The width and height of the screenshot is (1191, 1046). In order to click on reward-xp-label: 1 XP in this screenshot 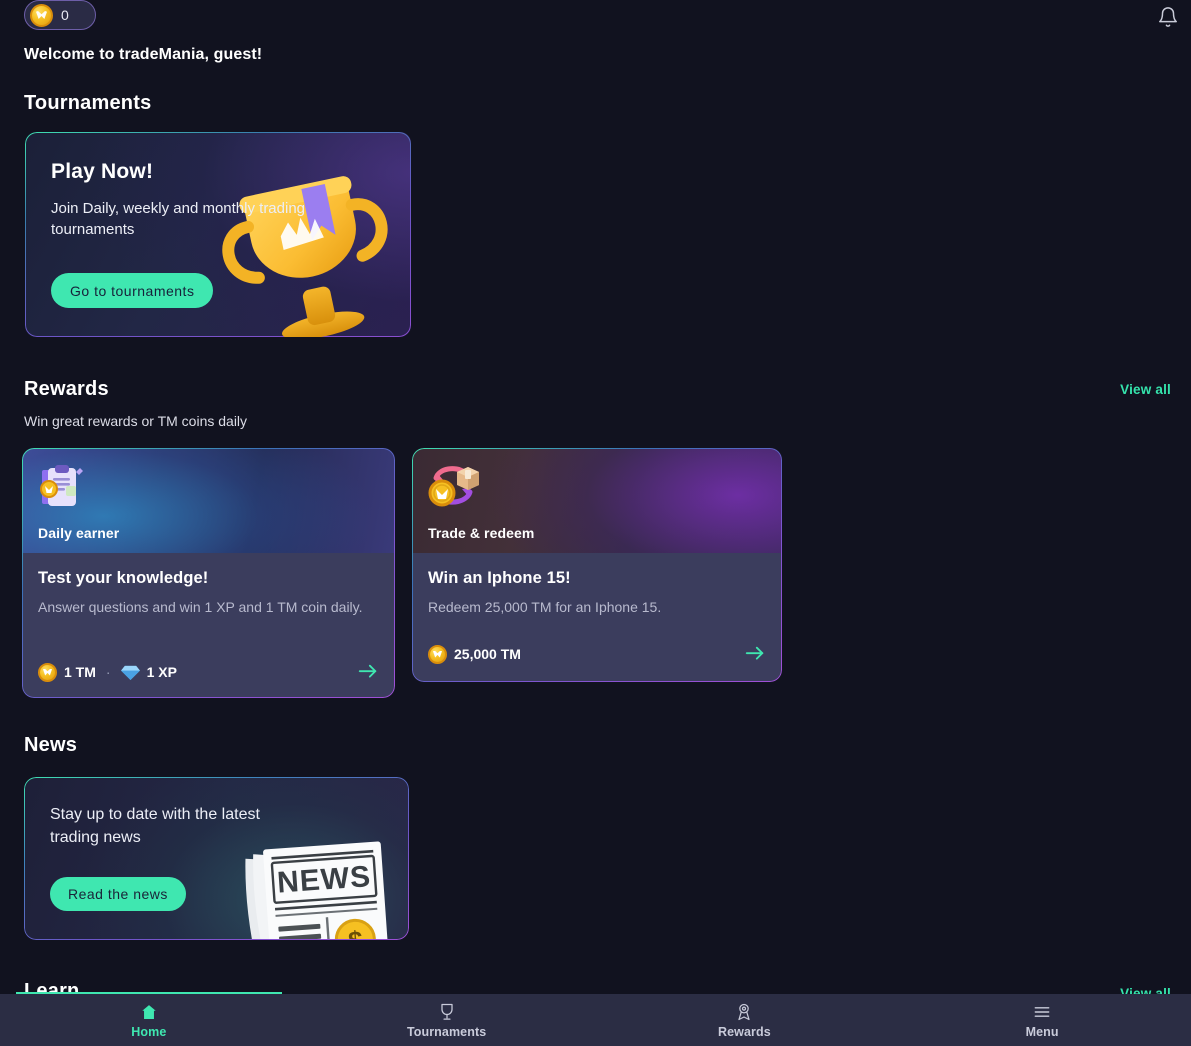, I will do `click(161, 672)`.